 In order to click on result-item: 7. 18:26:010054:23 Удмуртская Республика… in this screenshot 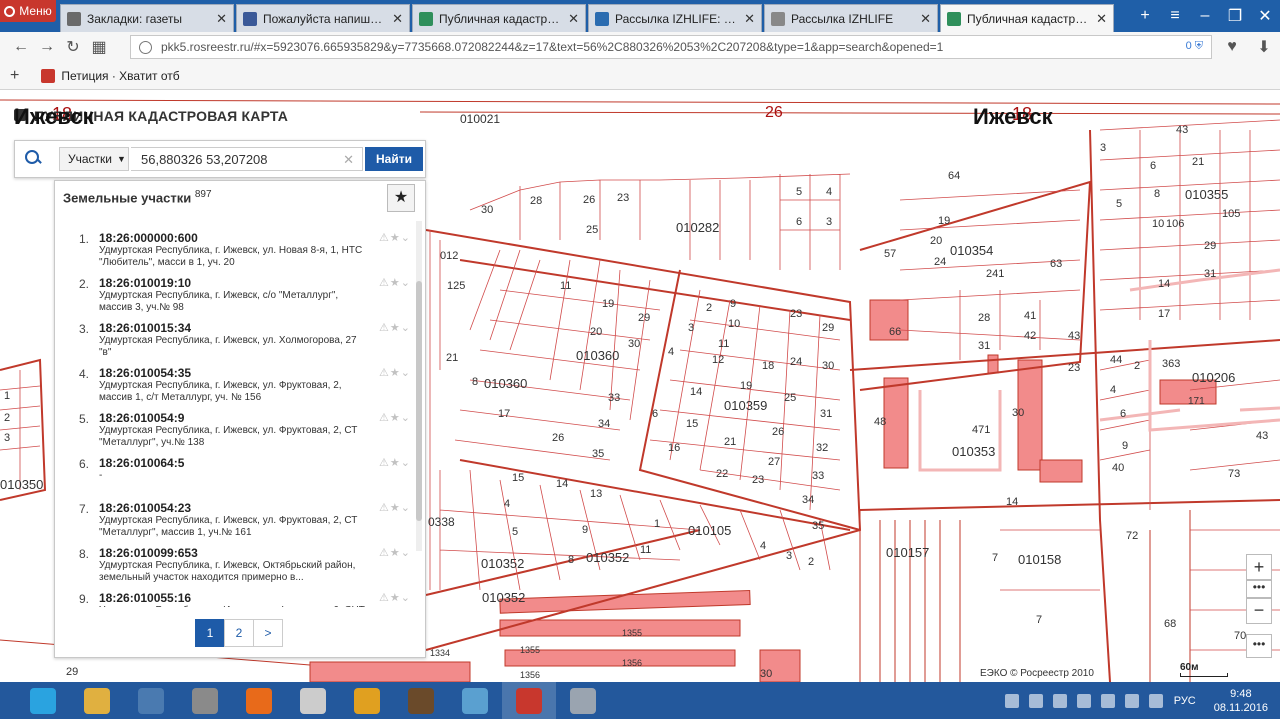, I will do `click(235, 517)`.